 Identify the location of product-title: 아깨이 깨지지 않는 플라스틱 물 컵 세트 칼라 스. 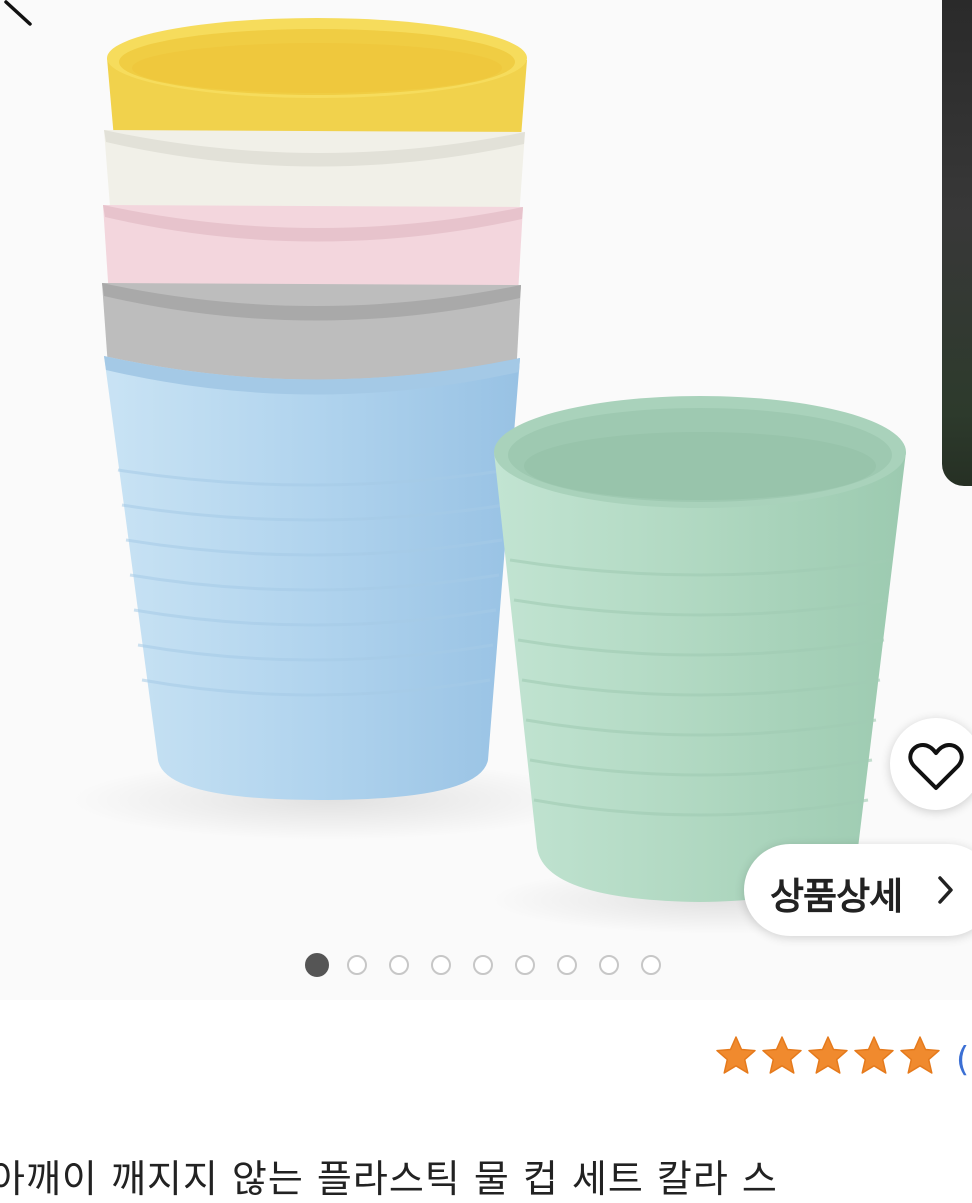
(389, 1179).